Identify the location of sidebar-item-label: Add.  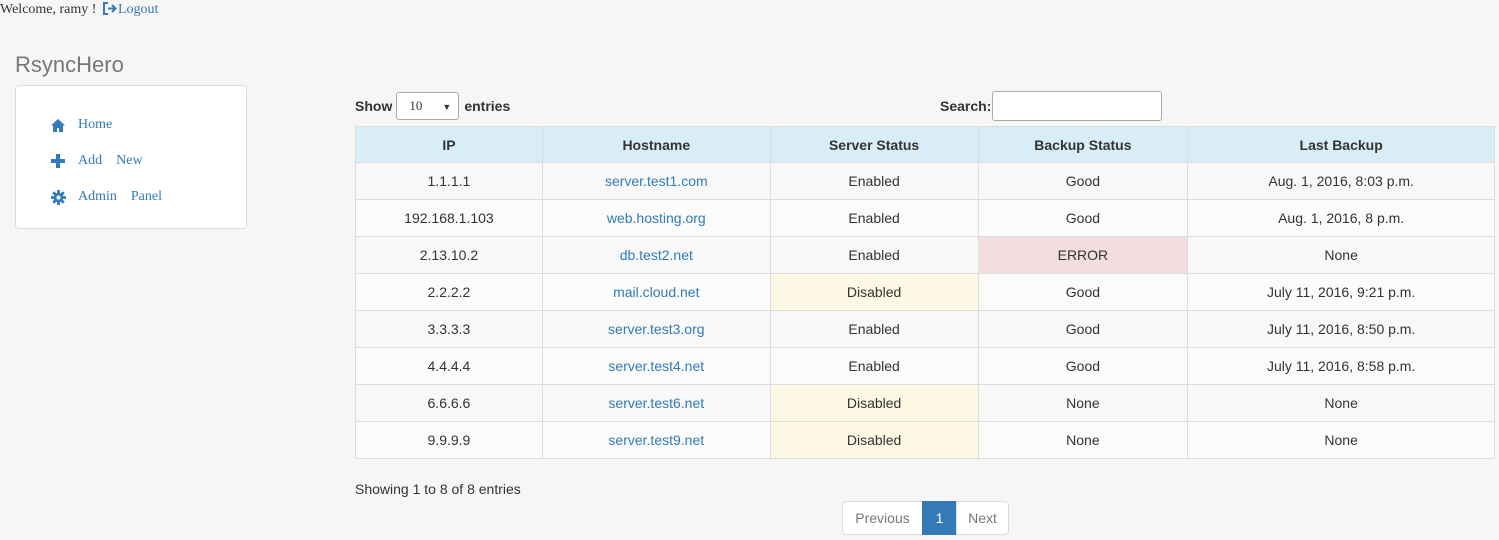
(90, 160).